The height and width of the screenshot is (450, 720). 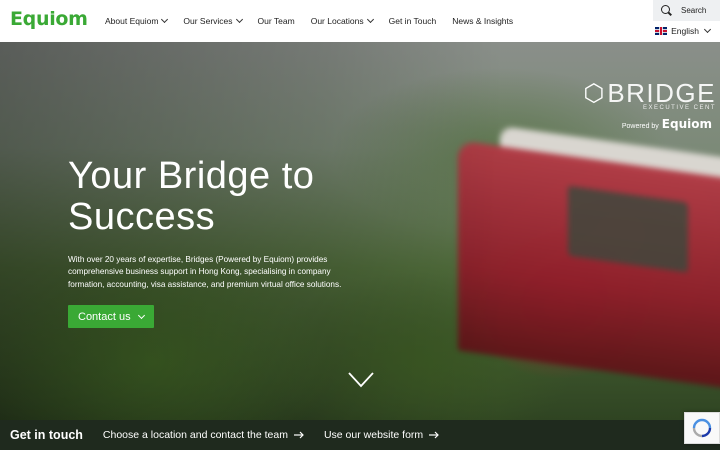 I want to click on nav-our-services: Our Services, so click(x=213, y=20).